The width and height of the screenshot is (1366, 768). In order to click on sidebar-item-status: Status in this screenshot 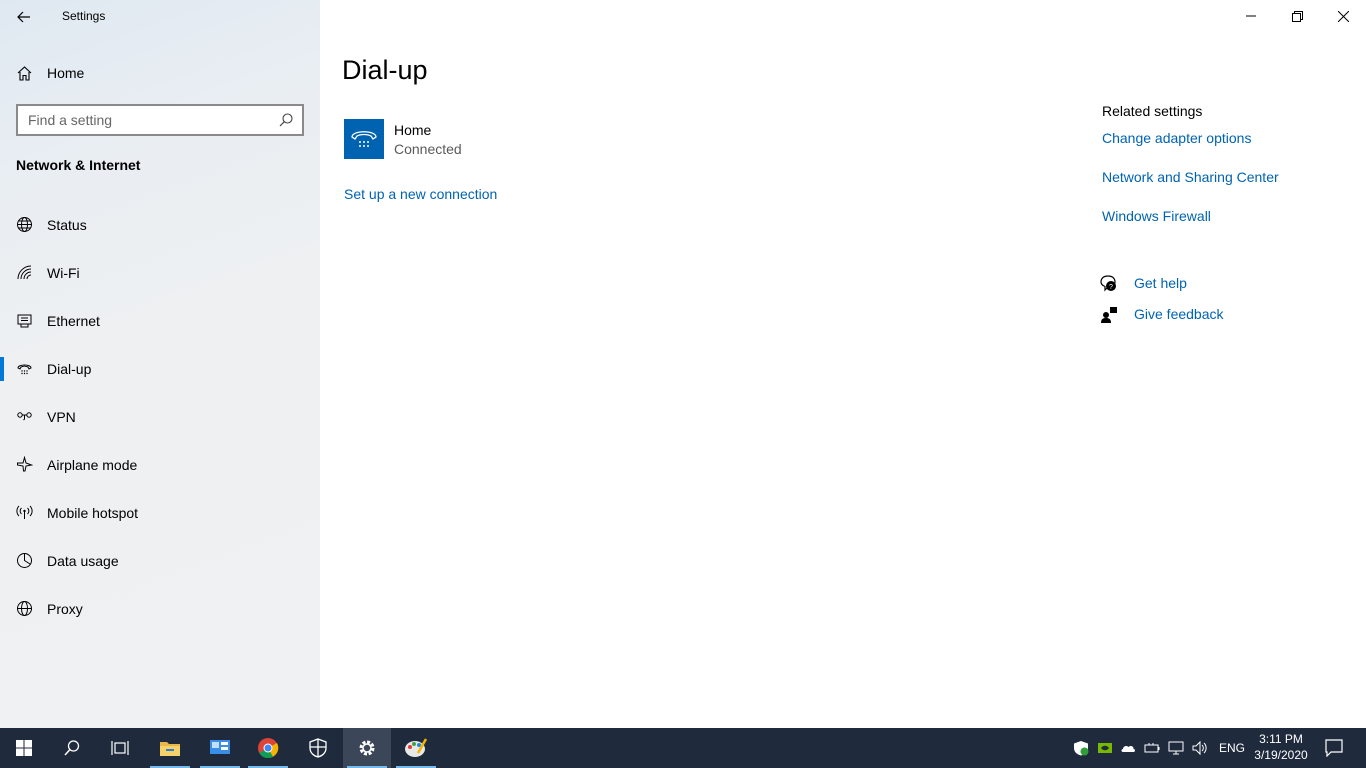, I will do `click(160, 225)`.